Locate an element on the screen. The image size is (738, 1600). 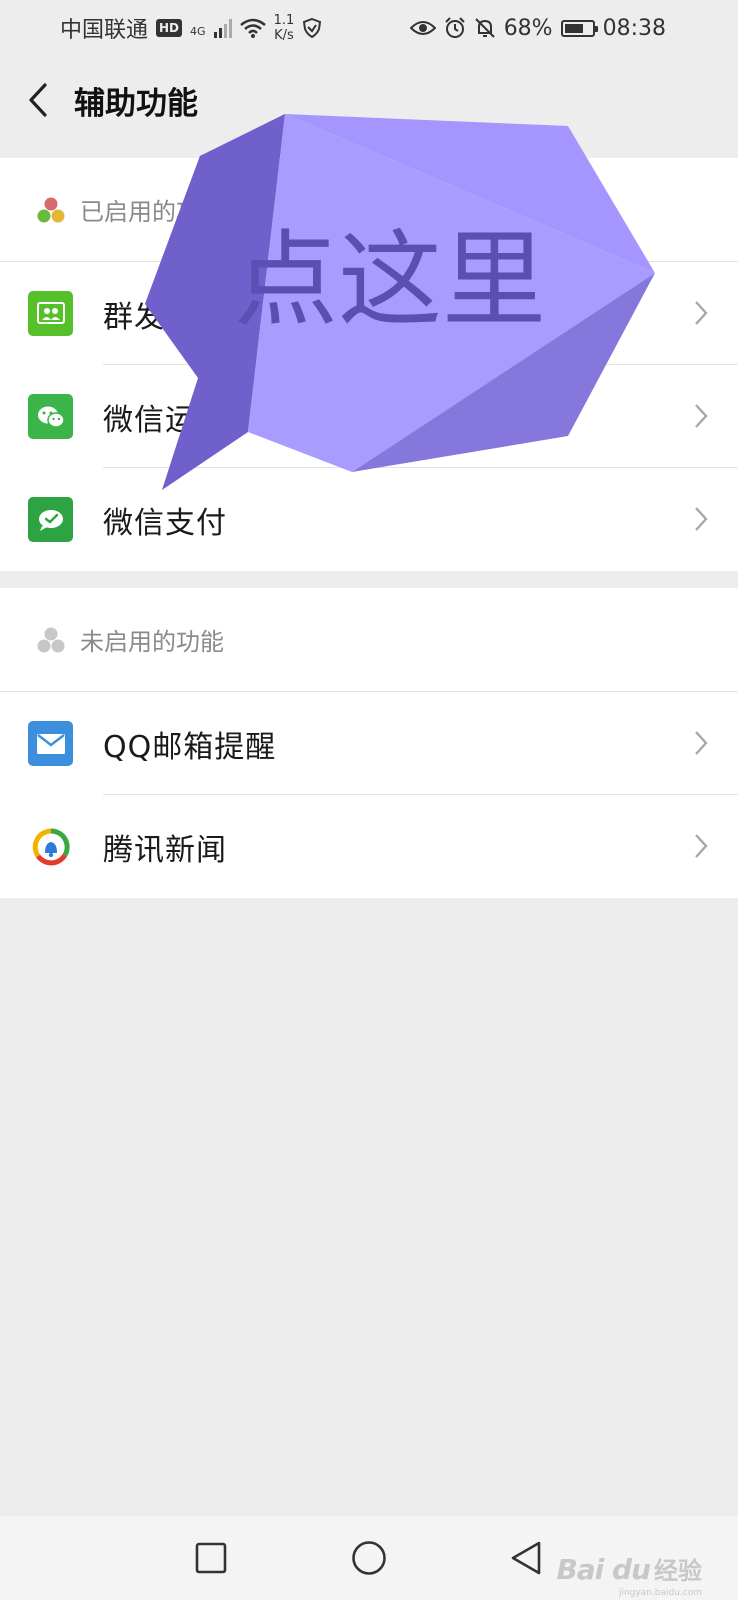
home-button is located at coordinates (369, 1558).